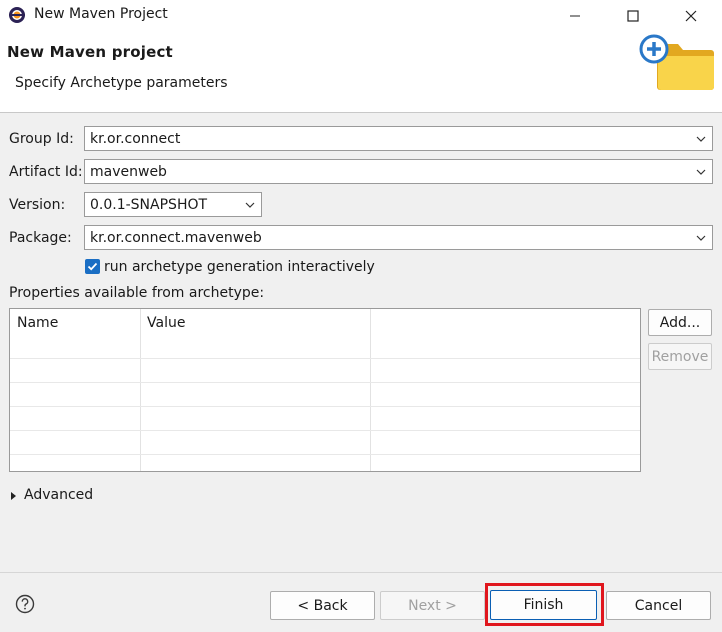 The height and width of the screenshot is (632, 722). What do you see at coordinates (398, 237) in the screenshot?
I see `package-combo: kr.or.connect.mavenweb` at bounding box center [398, 237].